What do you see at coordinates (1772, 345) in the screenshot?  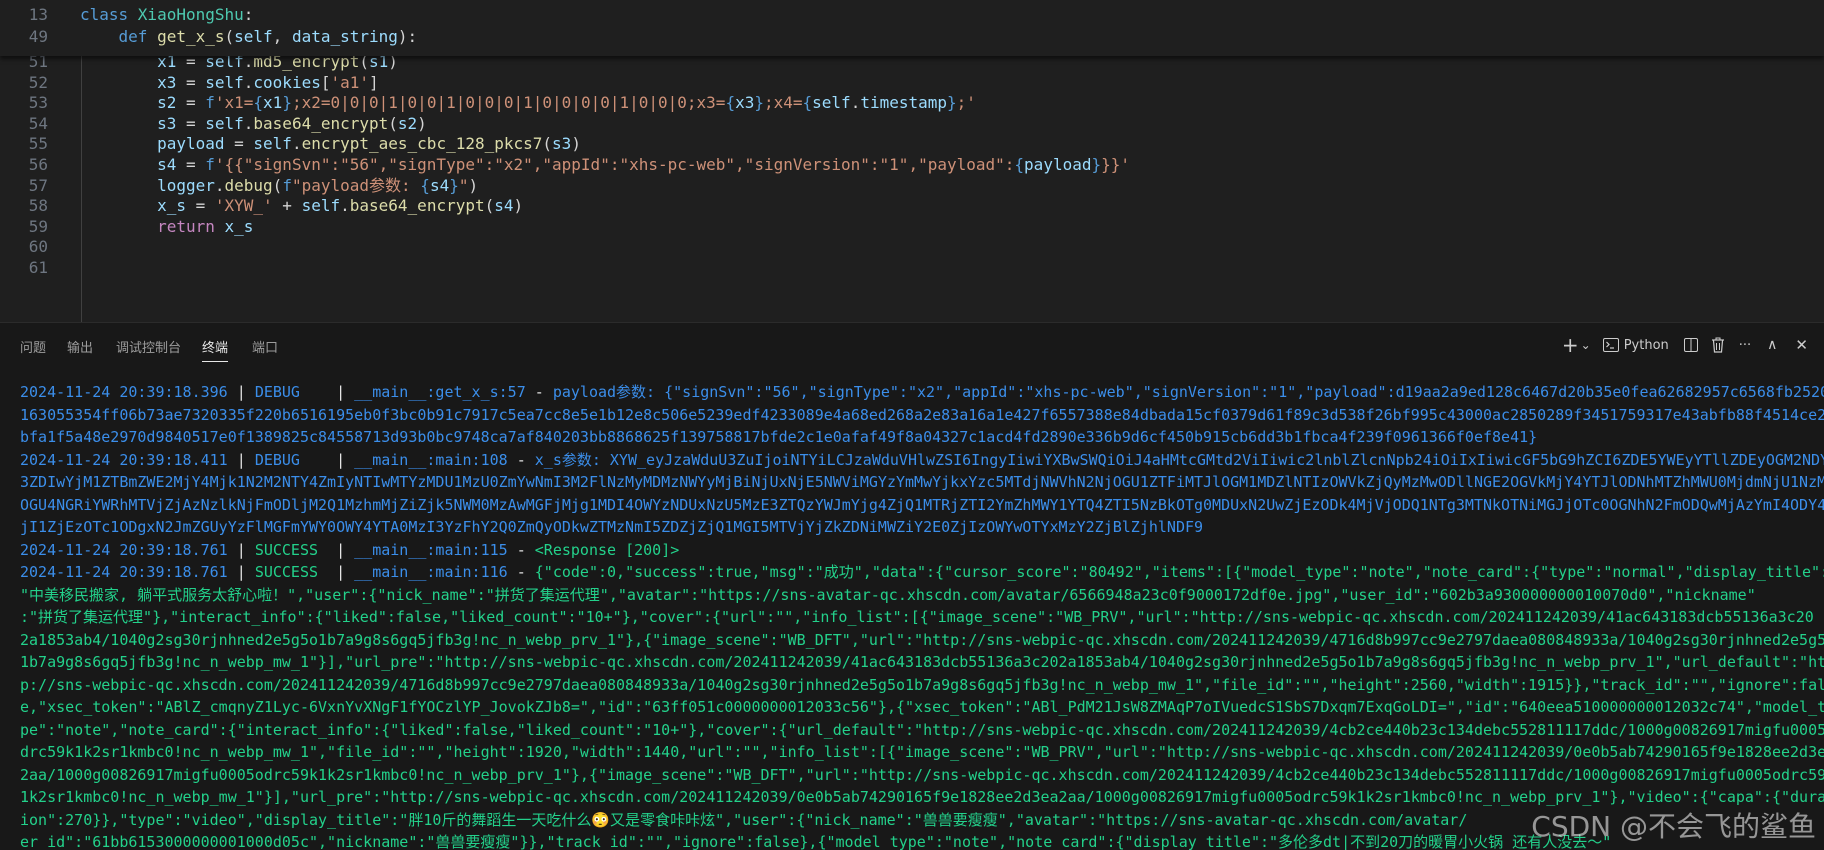 I see `maximize-panel-icon: ∧` at bounding box center [1772, 345].